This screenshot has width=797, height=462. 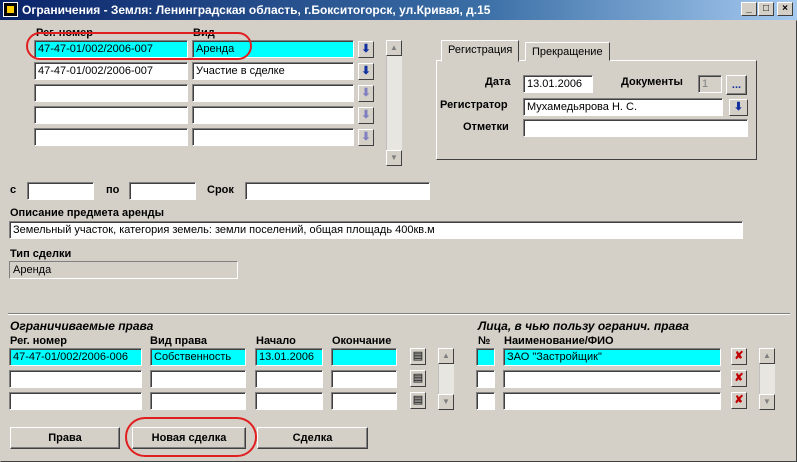 What do you see at coordinates (13, 190) in the screenshot?
I see `from-label: с` at bounding box center [13, 190].